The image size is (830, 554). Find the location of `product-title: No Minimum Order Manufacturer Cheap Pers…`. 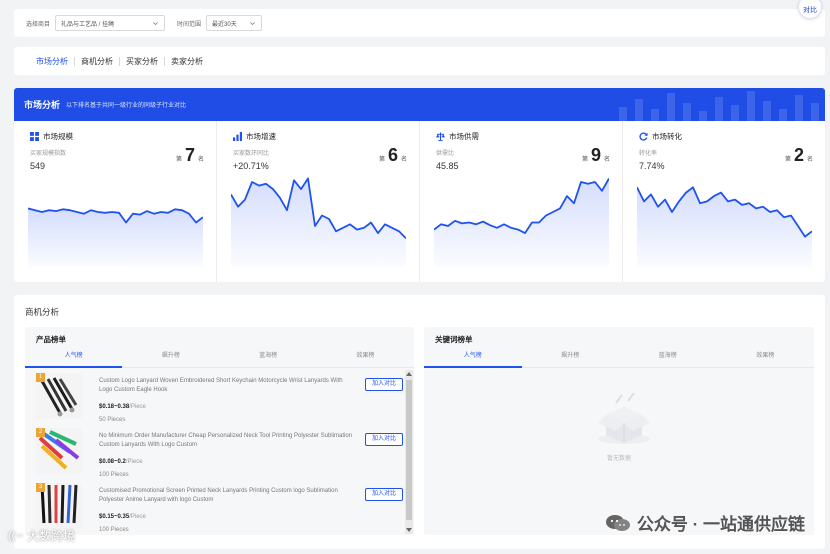

product-title: No Minimum Order Manufacturer Cheap Pers… is located at coordinates (226, 441).